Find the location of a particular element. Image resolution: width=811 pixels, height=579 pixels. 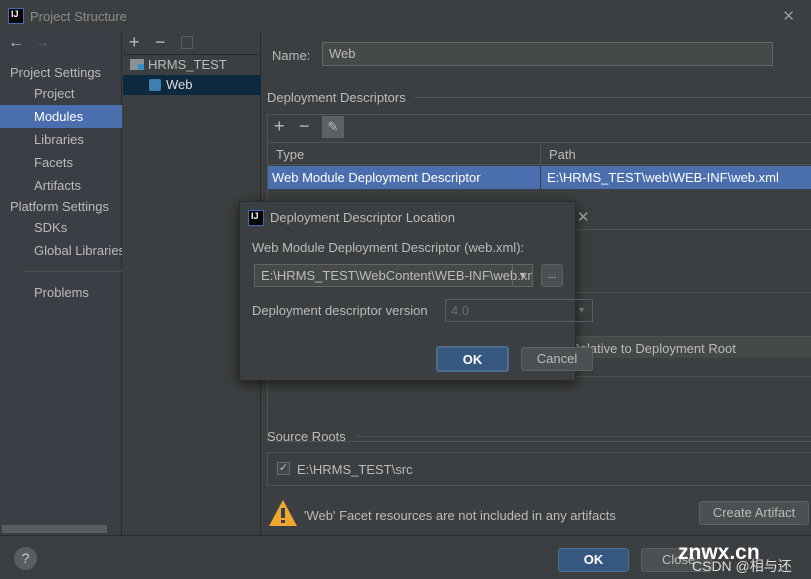

sidebar-item-project: Project is located at coordinates (61, 93).